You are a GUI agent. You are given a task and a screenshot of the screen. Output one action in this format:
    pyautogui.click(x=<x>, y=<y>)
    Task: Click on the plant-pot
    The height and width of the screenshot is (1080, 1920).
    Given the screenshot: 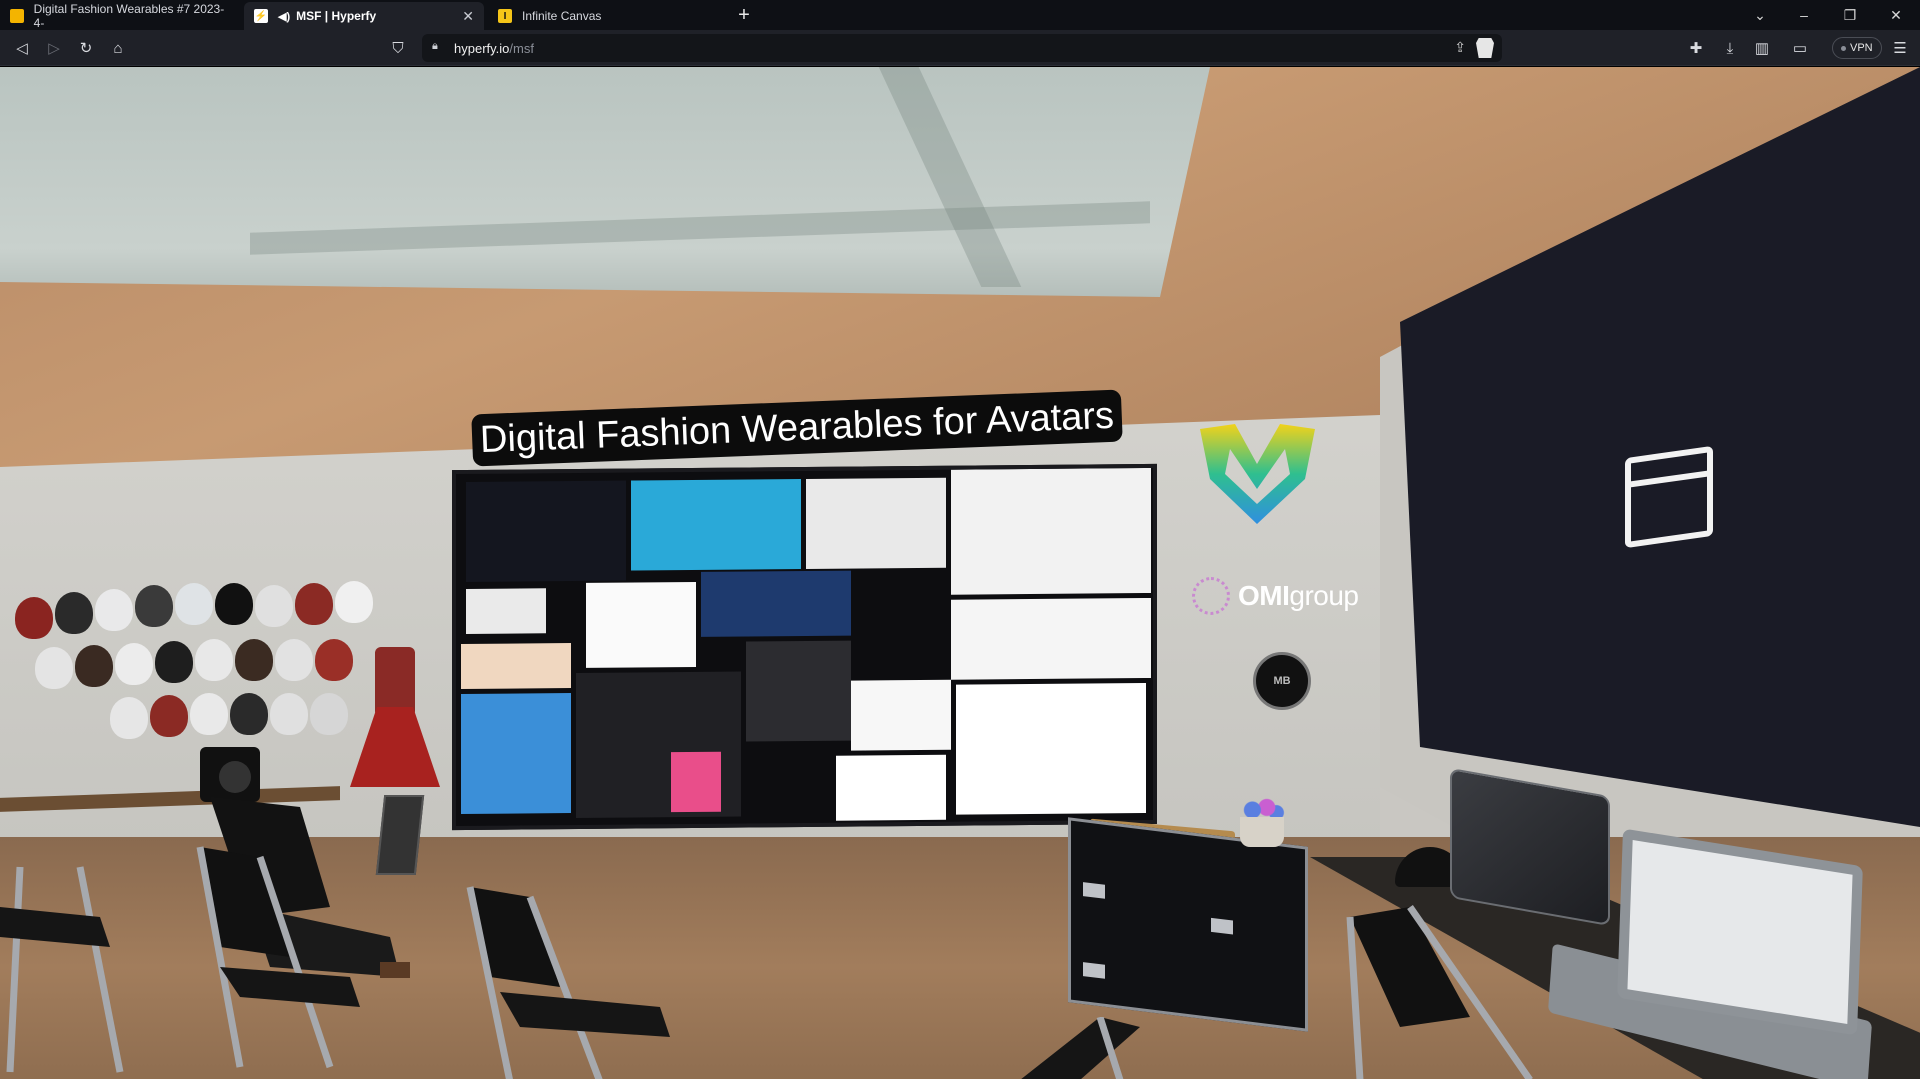 What is the action you would take?
    pyautogui.click(x=1262, y=832)
    